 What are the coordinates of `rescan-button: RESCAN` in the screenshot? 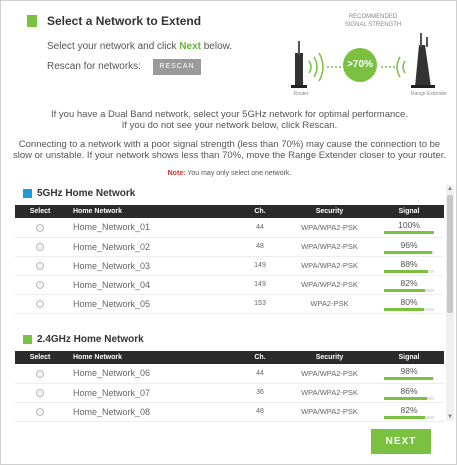 It's located at (177, 67).